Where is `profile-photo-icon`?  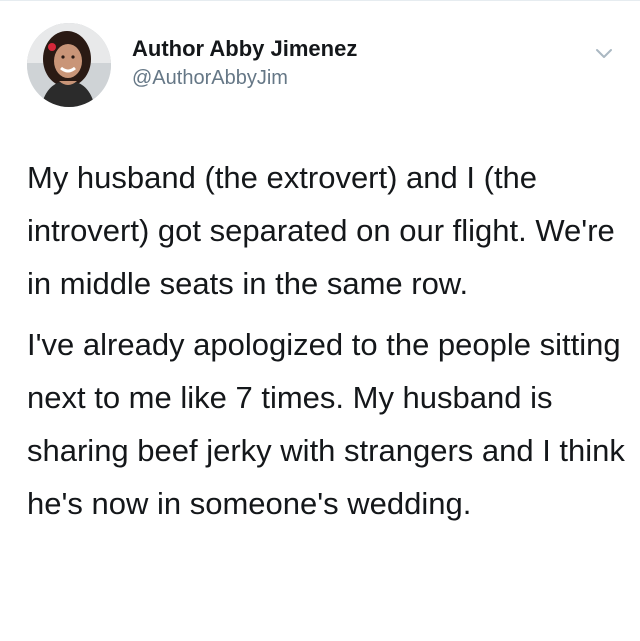
profile-photo-icon is located at coordinates (69, 65).